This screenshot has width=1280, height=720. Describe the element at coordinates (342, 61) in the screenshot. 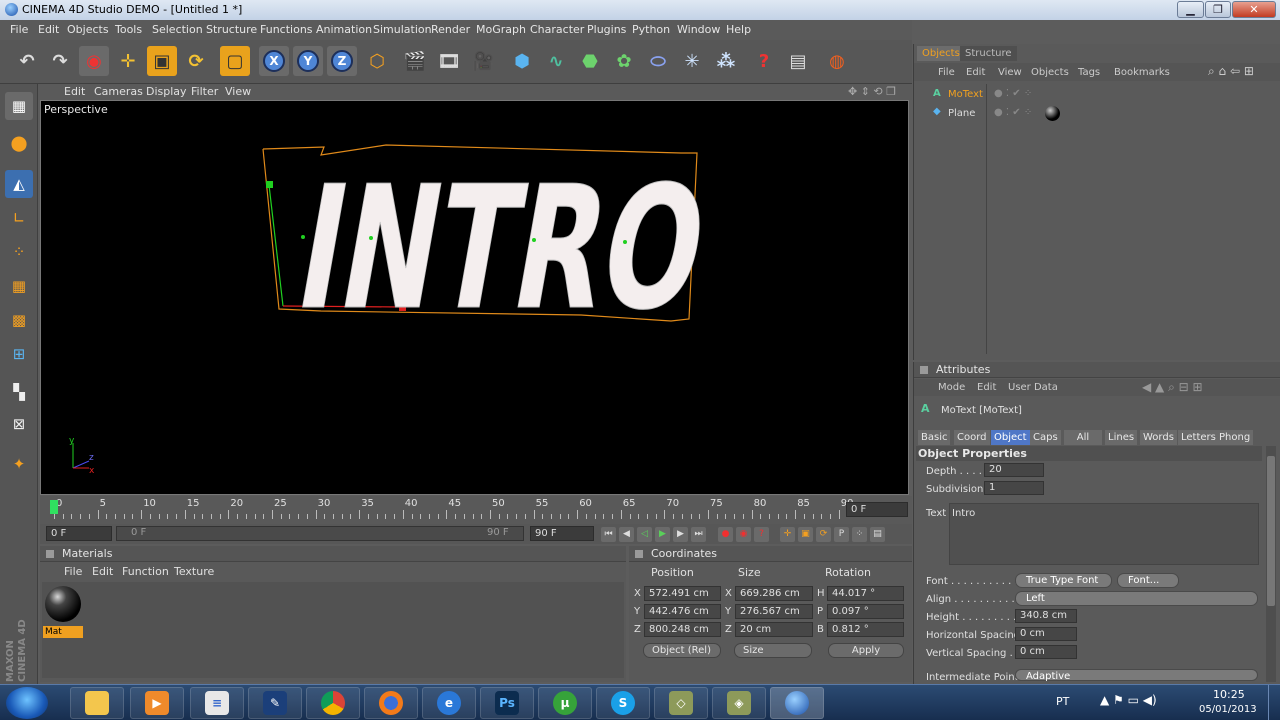

I see `z-axis-lock-button: Z` at that location.